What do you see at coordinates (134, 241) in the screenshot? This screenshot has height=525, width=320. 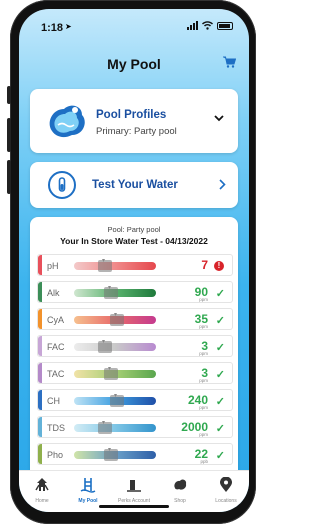 I see `results-test-date: Your In Store Water Test - 04/13/2022` at bounding box center [134, 241].